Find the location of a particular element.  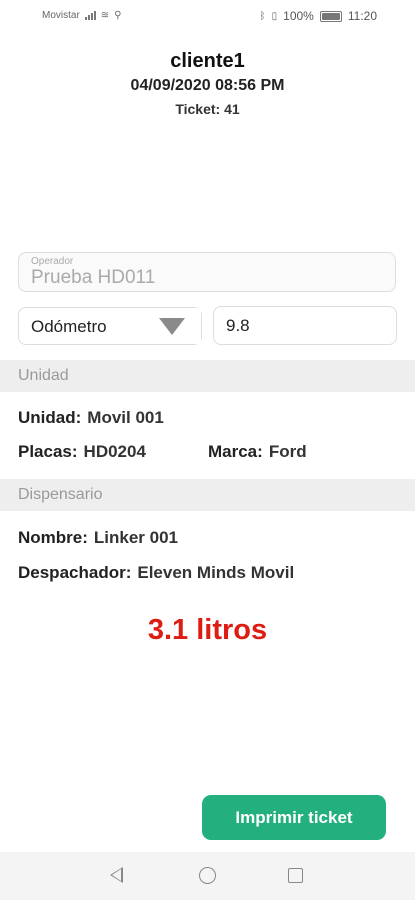

system-nav-bar is located at coordinates (207, 876).